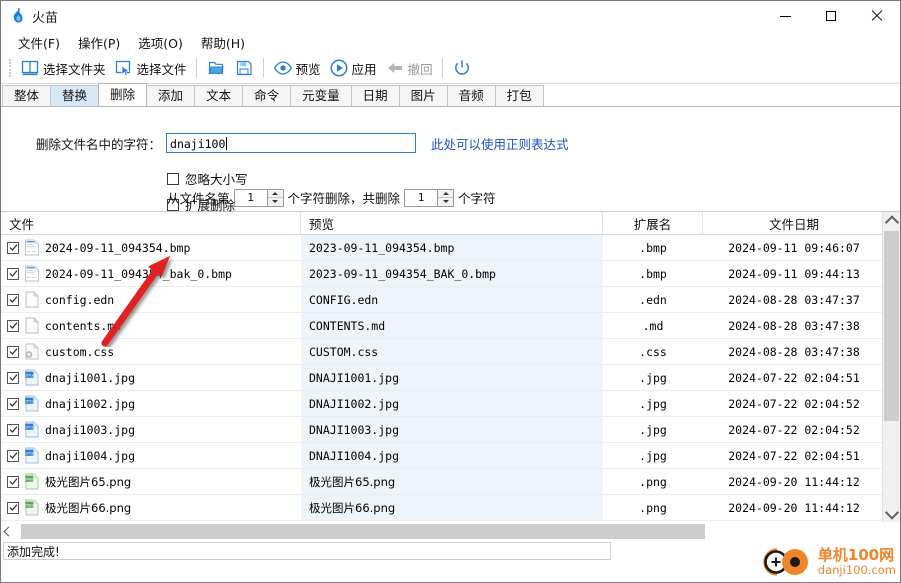 Image resolution: width=901 pixels, height=583 pixels. What do you see at coordinates (10, 68) in the screenshot?
I see `toolbar-grip` at bounding box center [10, 68].